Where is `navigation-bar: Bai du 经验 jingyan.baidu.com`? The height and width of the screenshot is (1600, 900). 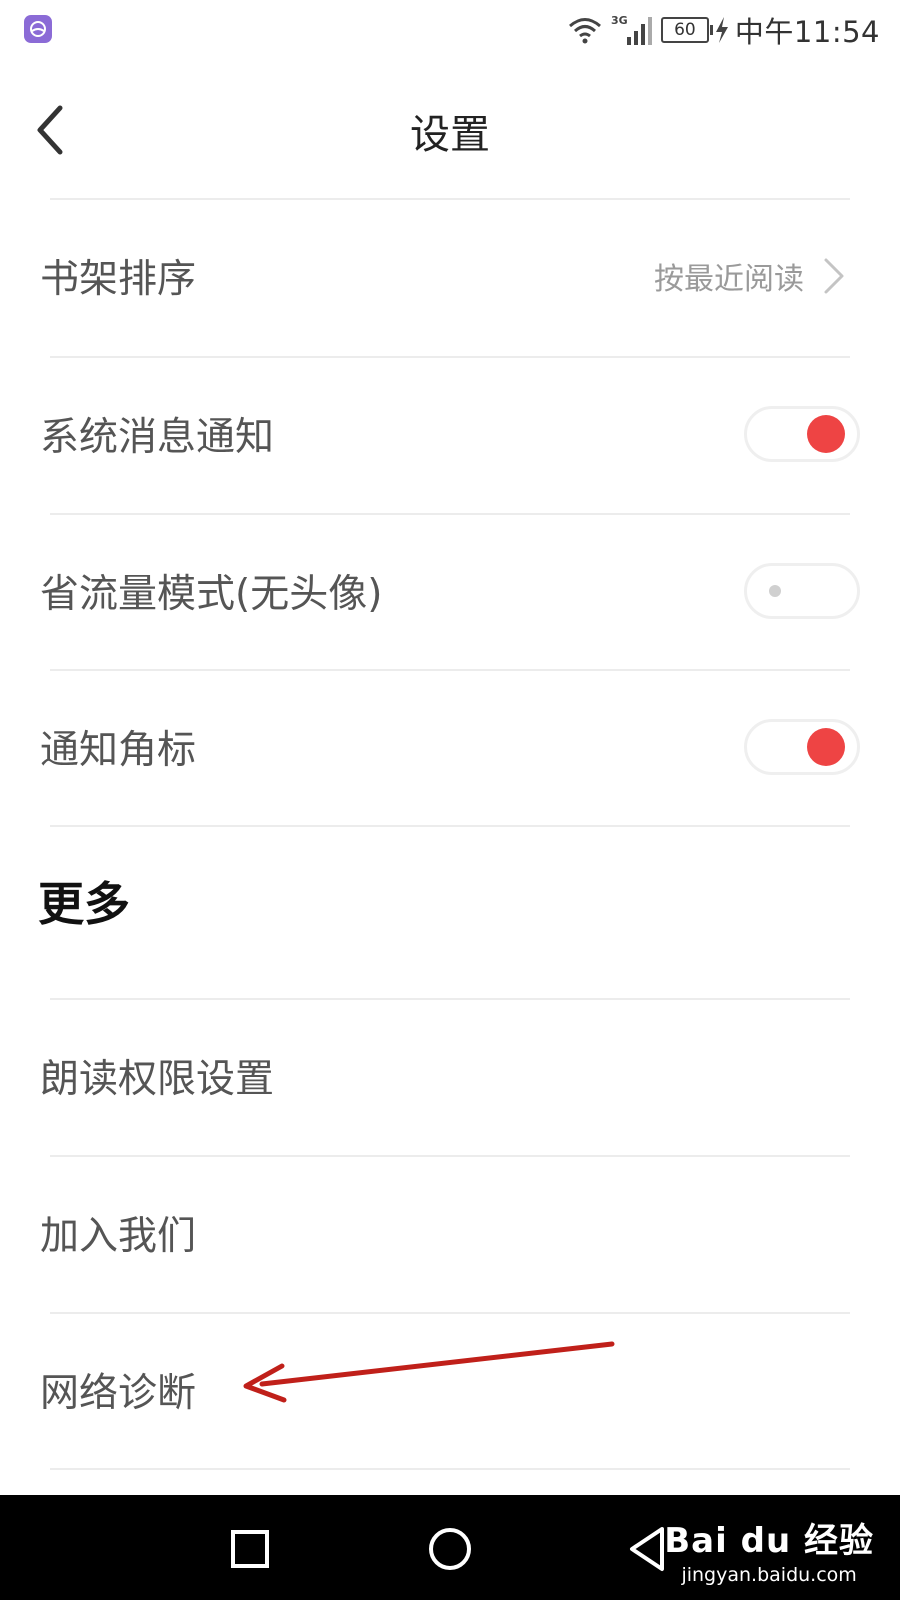
navigation-bar: Bai du 经验 jingyan.baidu.com is located at coordinates (450, 1547).